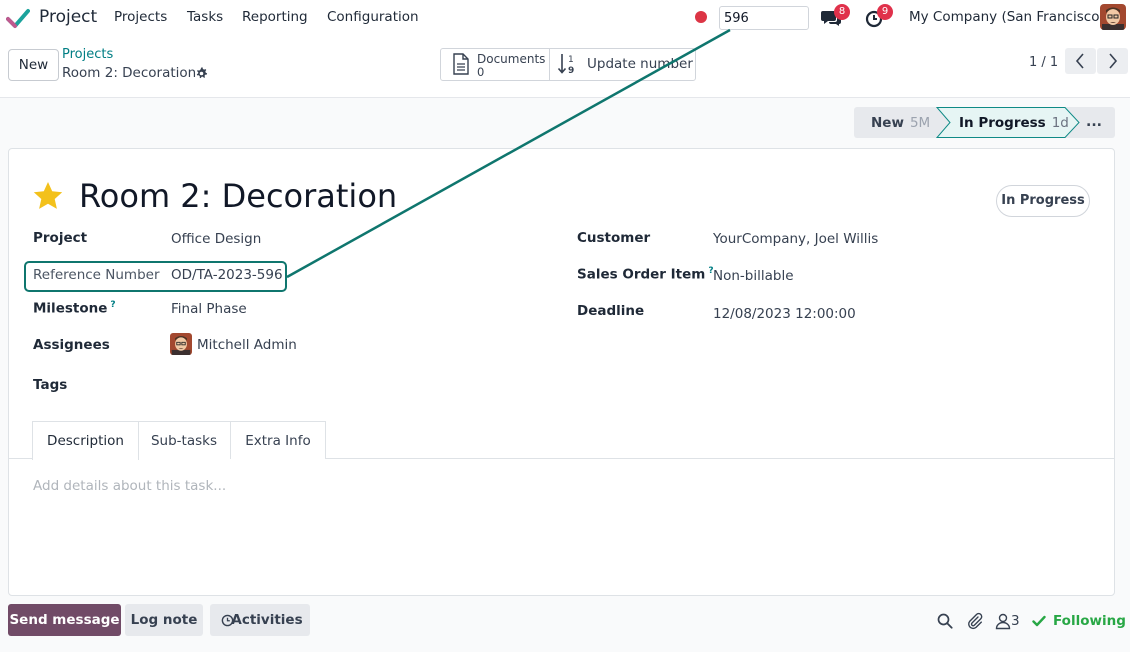 This screenshot has width=1130, height=652. What do you see at coordinates (247, 345) in the screenshot?
I see `assignee-name: Mitchell Admin` at bounding box center [247, 345].